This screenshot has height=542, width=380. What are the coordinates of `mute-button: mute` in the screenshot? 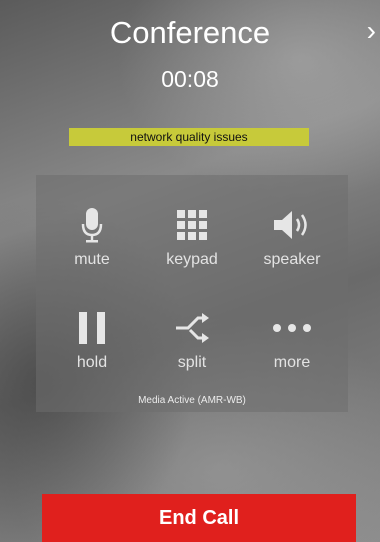 It's located at (92, 237).